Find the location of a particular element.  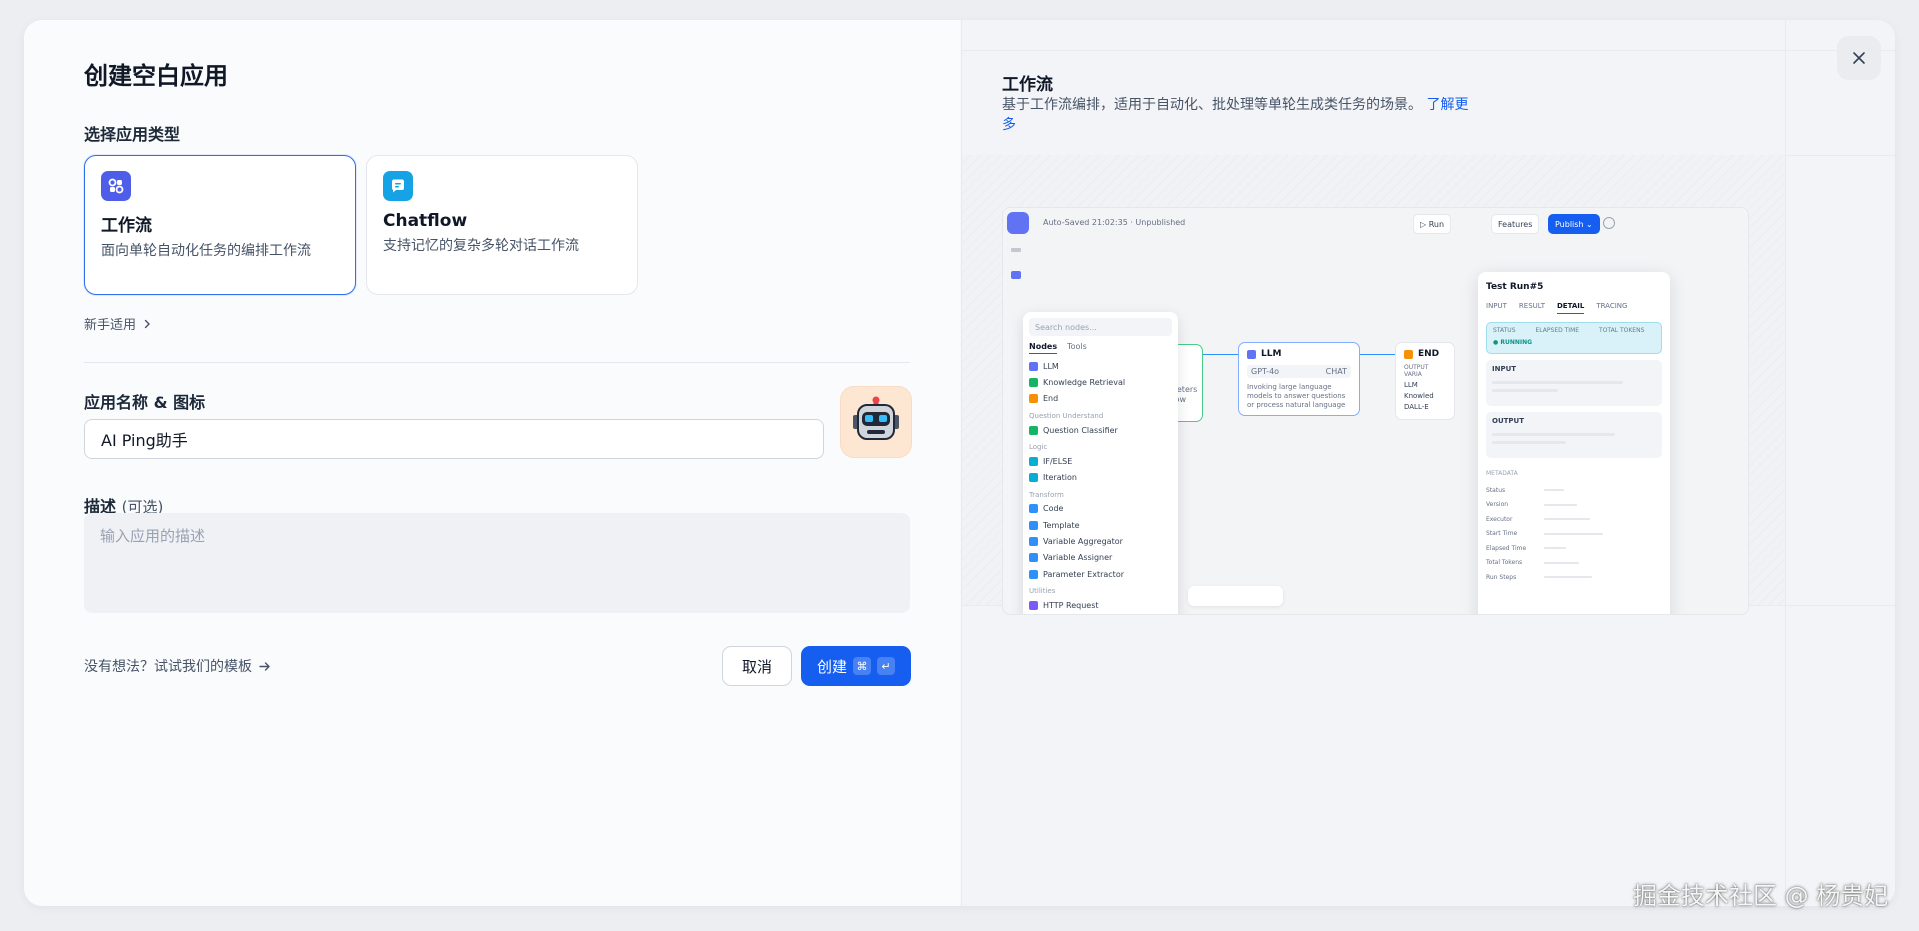

cmd-key-icon: ⌘ is located at coordinates (862, 666).